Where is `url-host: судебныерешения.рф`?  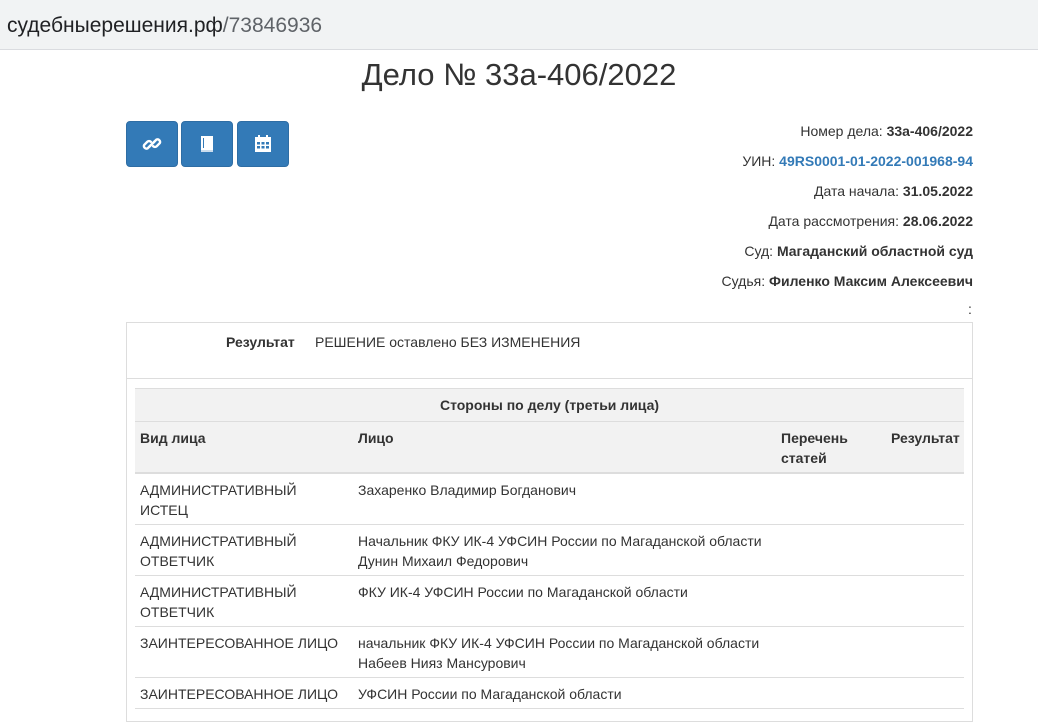 url-host: судебныерешения.рф is located at coordinates (115, 25).